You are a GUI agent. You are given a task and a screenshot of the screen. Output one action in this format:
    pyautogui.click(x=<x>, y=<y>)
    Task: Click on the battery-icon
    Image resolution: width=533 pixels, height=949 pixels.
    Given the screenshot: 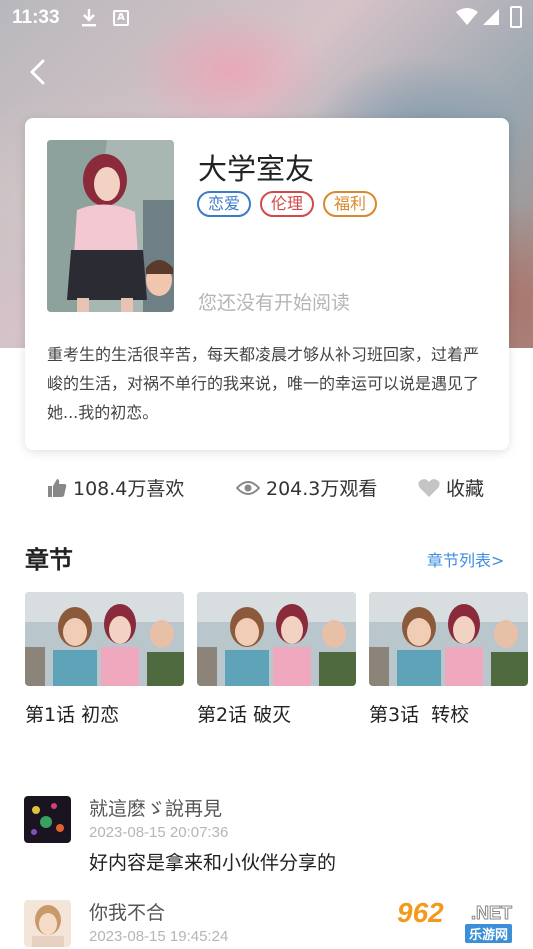 What is the action you would take?
    pyautogui.click(x=516, y=17)
    